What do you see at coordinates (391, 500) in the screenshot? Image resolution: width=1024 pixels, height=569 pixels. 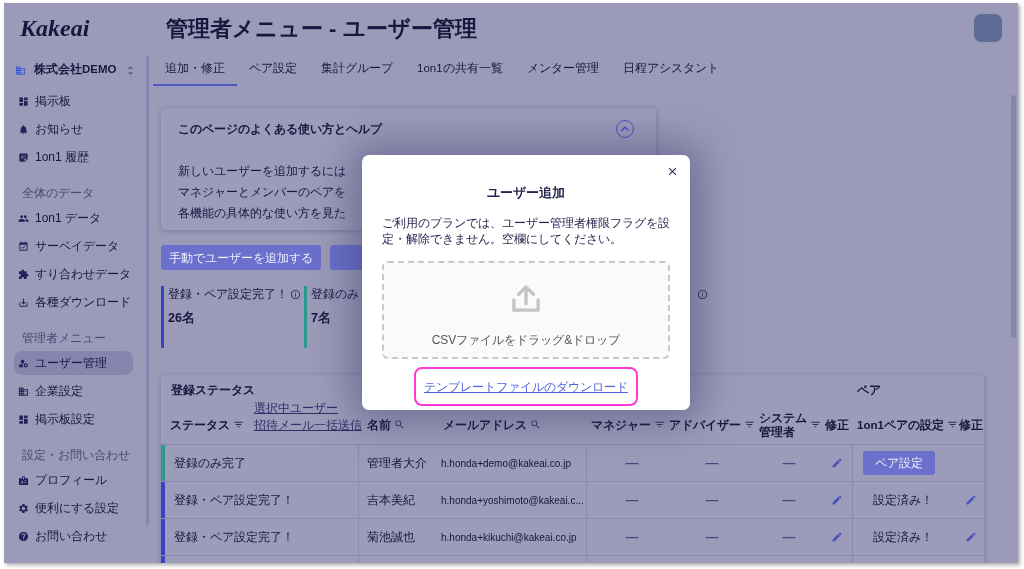 I see `table-cell-text: 吉本美紀` at bounding box center [391, 500].